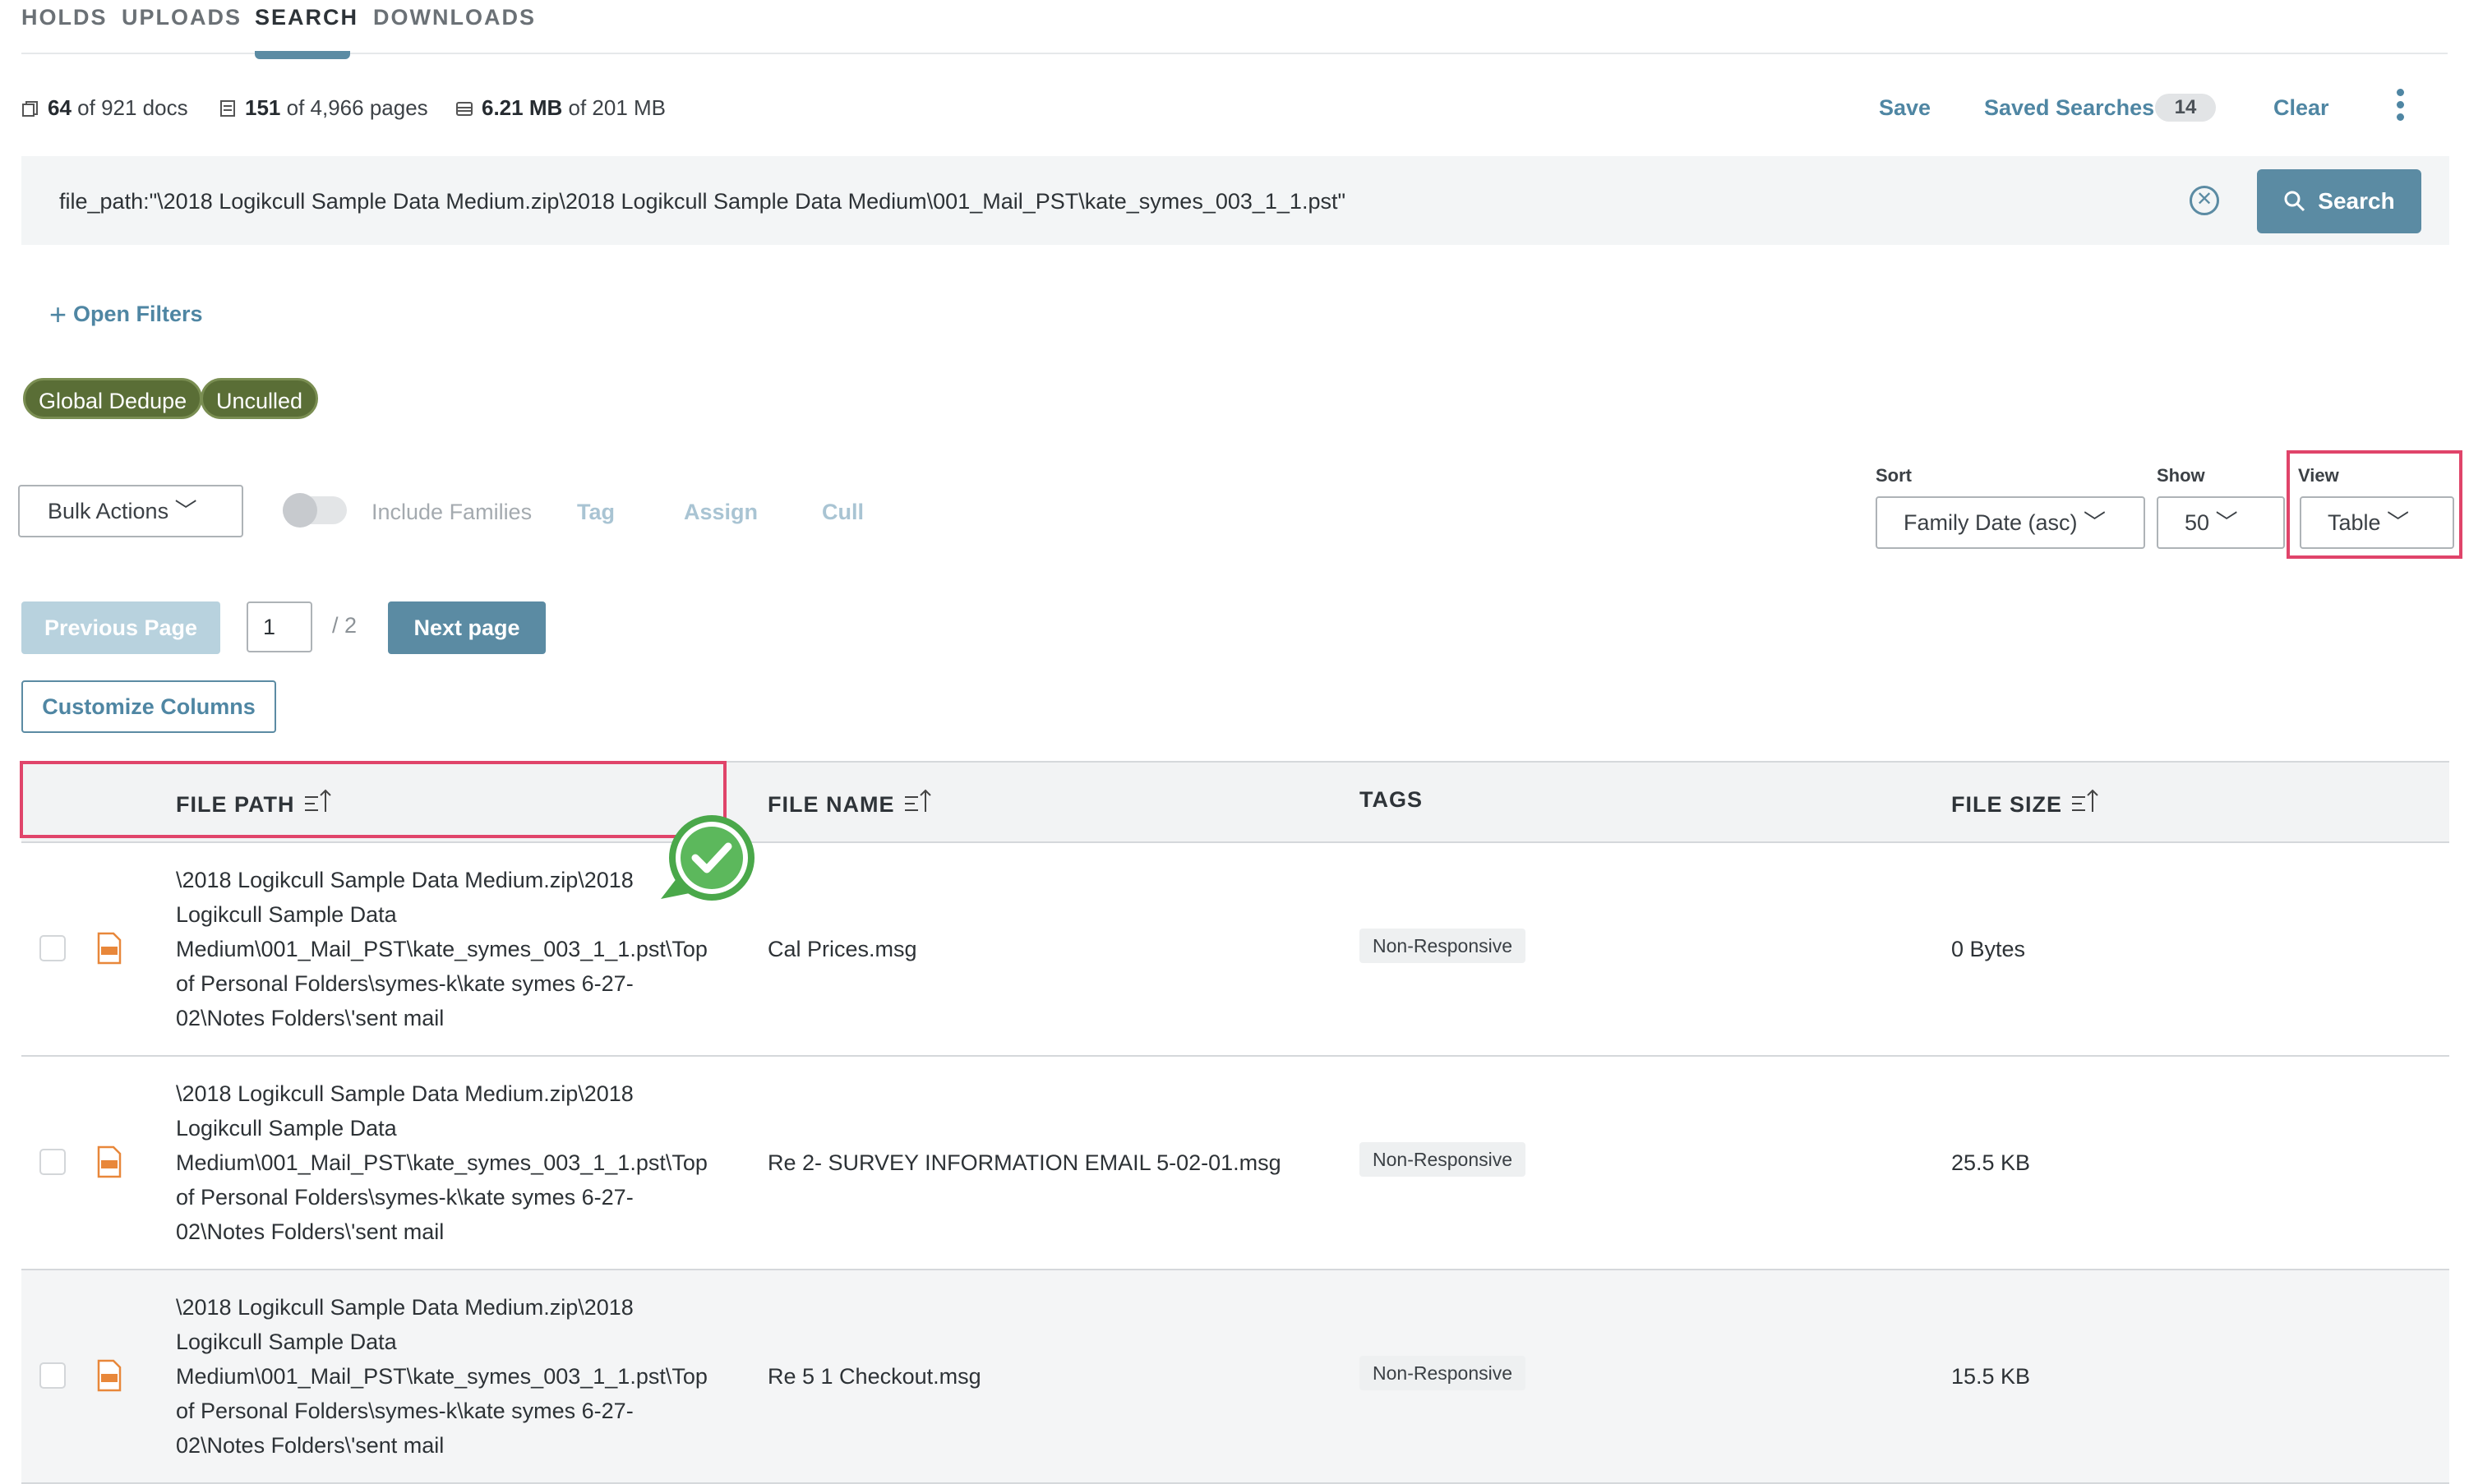  What do you see at coordinates (2400, 107) in the screenshot?
I see `more-options-icon` at bounding box center [2400, 107].